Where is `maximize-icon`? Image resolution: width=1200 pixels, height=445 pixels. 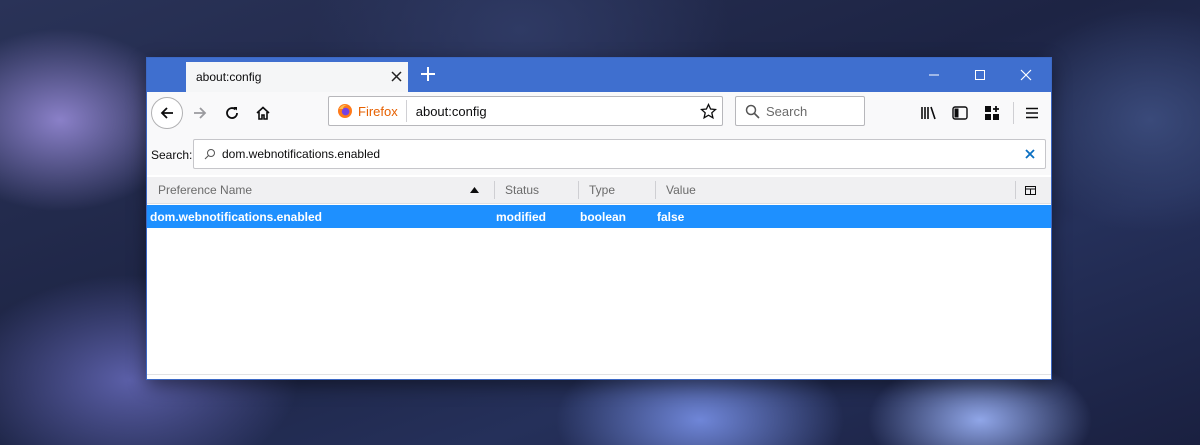 maximize-icon is located at coordinates (980, 75).